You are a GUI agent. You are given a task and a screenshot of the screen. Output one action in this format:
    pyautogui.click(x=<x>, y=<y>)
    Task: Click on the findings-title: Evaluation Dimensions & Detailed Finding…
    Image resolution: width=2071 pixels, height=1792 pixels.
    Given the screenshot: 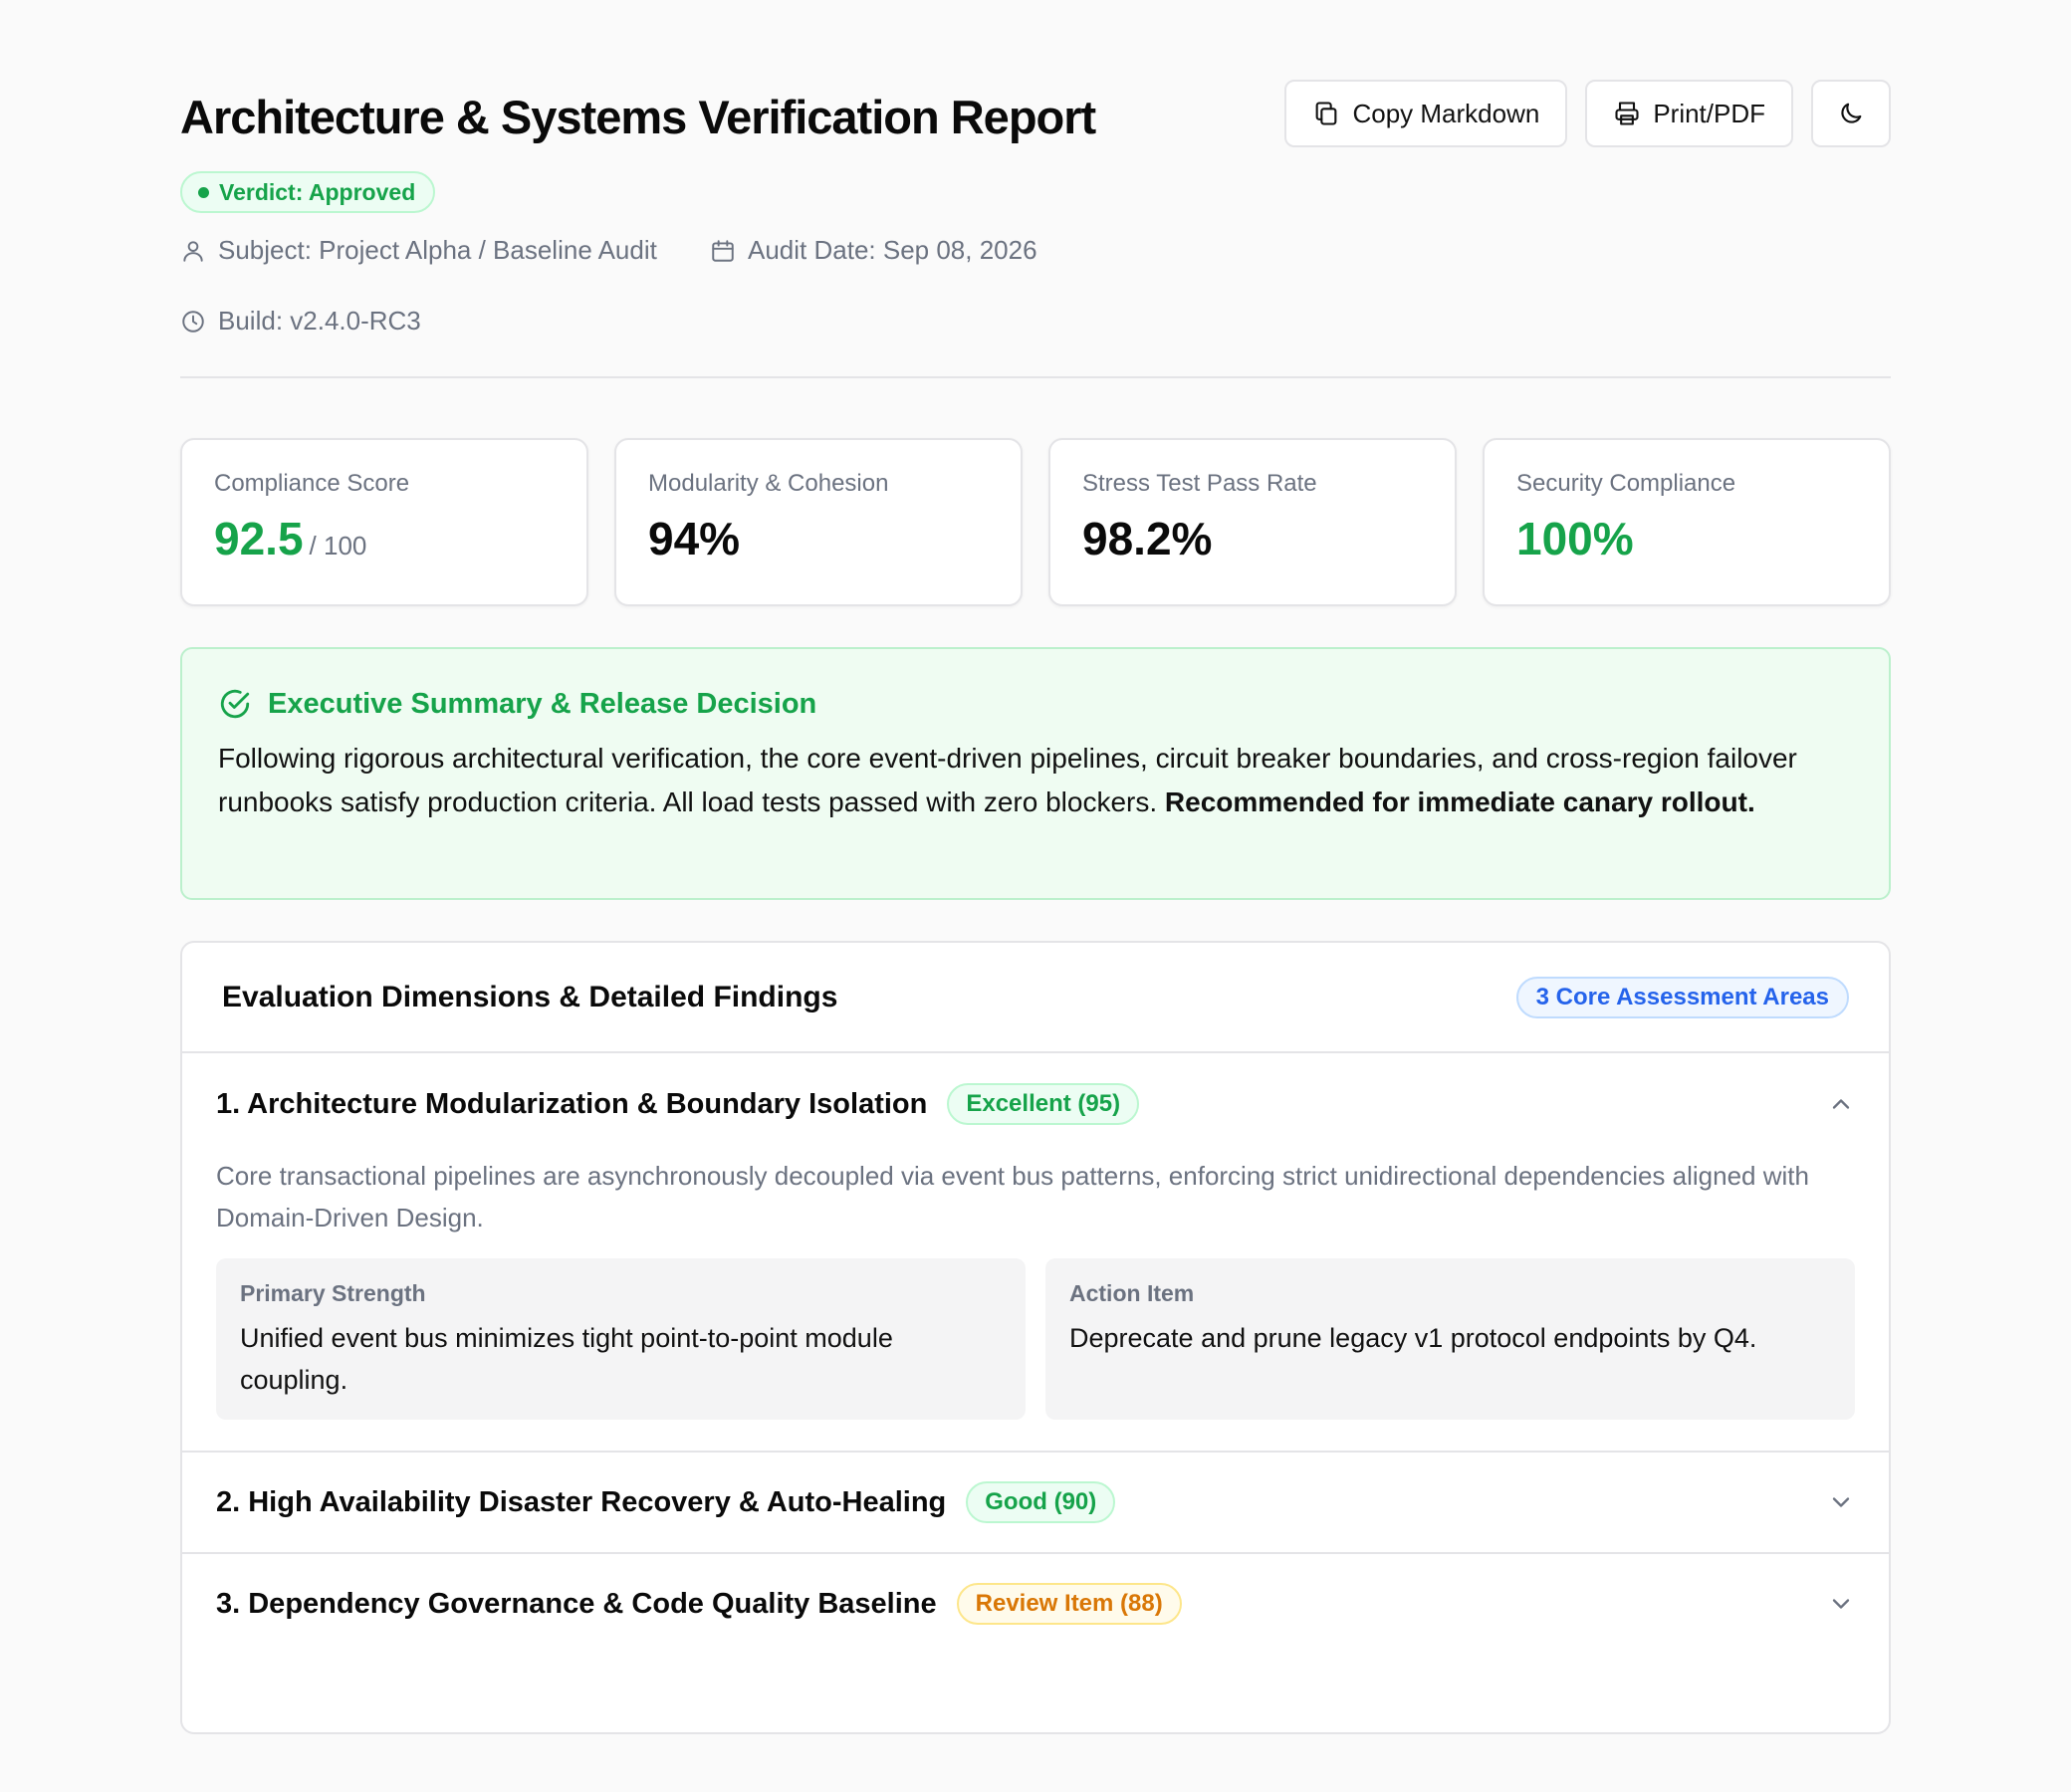 What is the action you would take?
    pyautogui.click(x=530, y=996)
    